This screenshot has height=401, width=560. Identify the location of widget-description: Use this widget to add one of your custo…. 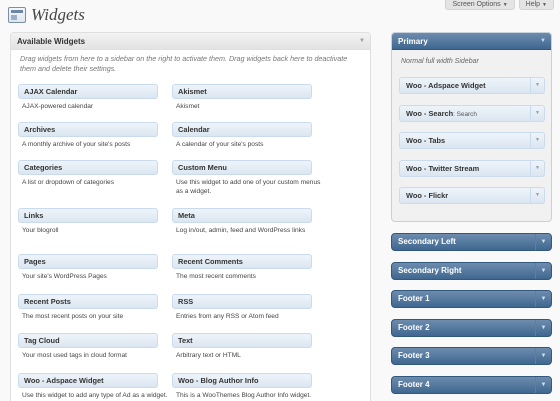
(248, 187).